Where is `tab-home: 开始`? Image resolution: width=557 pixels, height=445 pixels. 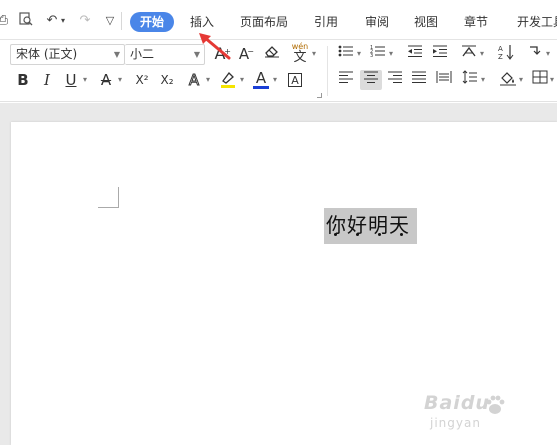 tab-home: 开始 is located at coordinates (152, 22).